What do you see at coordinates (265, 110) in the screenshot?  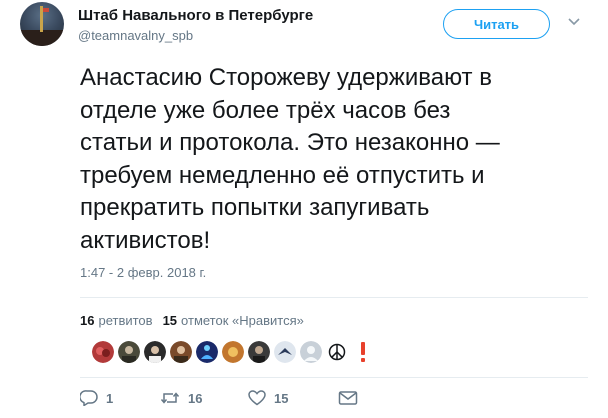 I see `tweet-line: отделе уже более трёх часов без` at bounding box center [265, 110].